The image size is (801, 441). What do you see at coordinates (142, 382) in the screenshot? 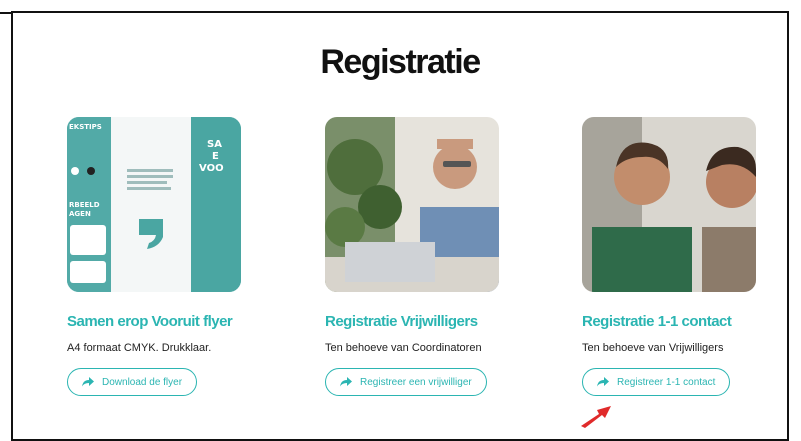
I see `button-label: Download de flyer` at bounding box center [142, 382].